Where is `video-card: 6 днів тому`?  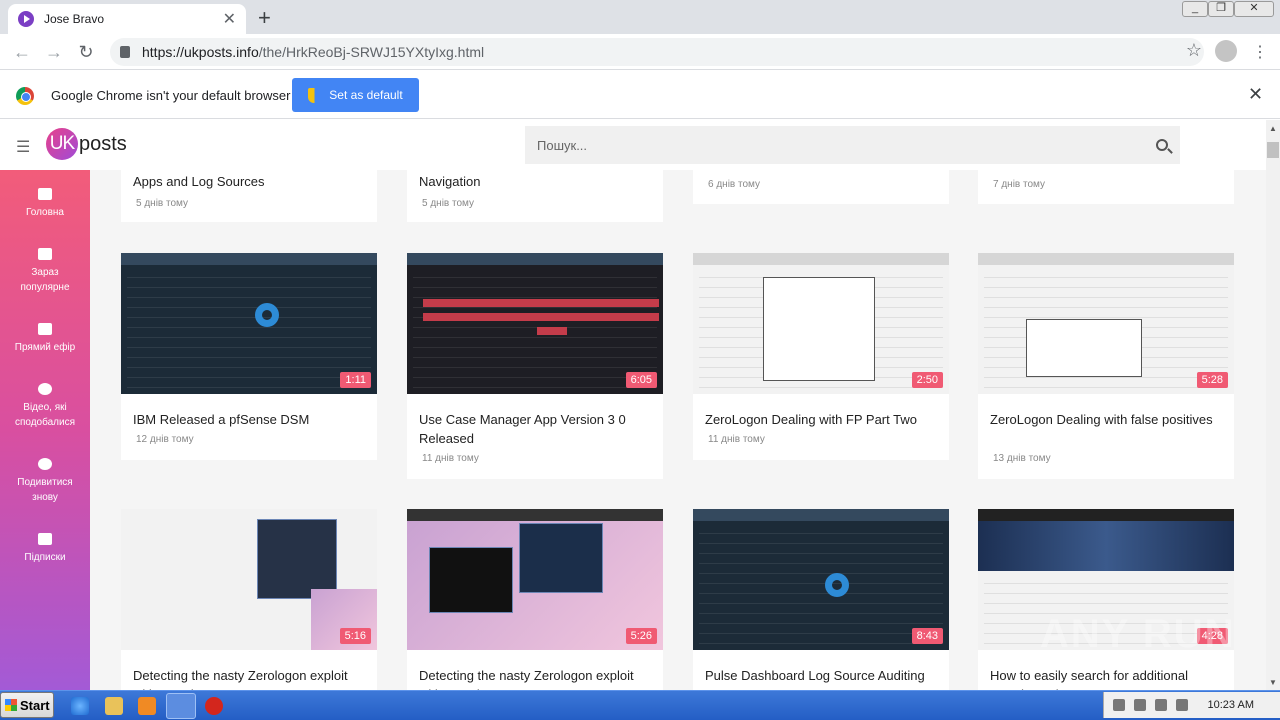 video-card: 6 днів тому is located at coordinates (821, 187).